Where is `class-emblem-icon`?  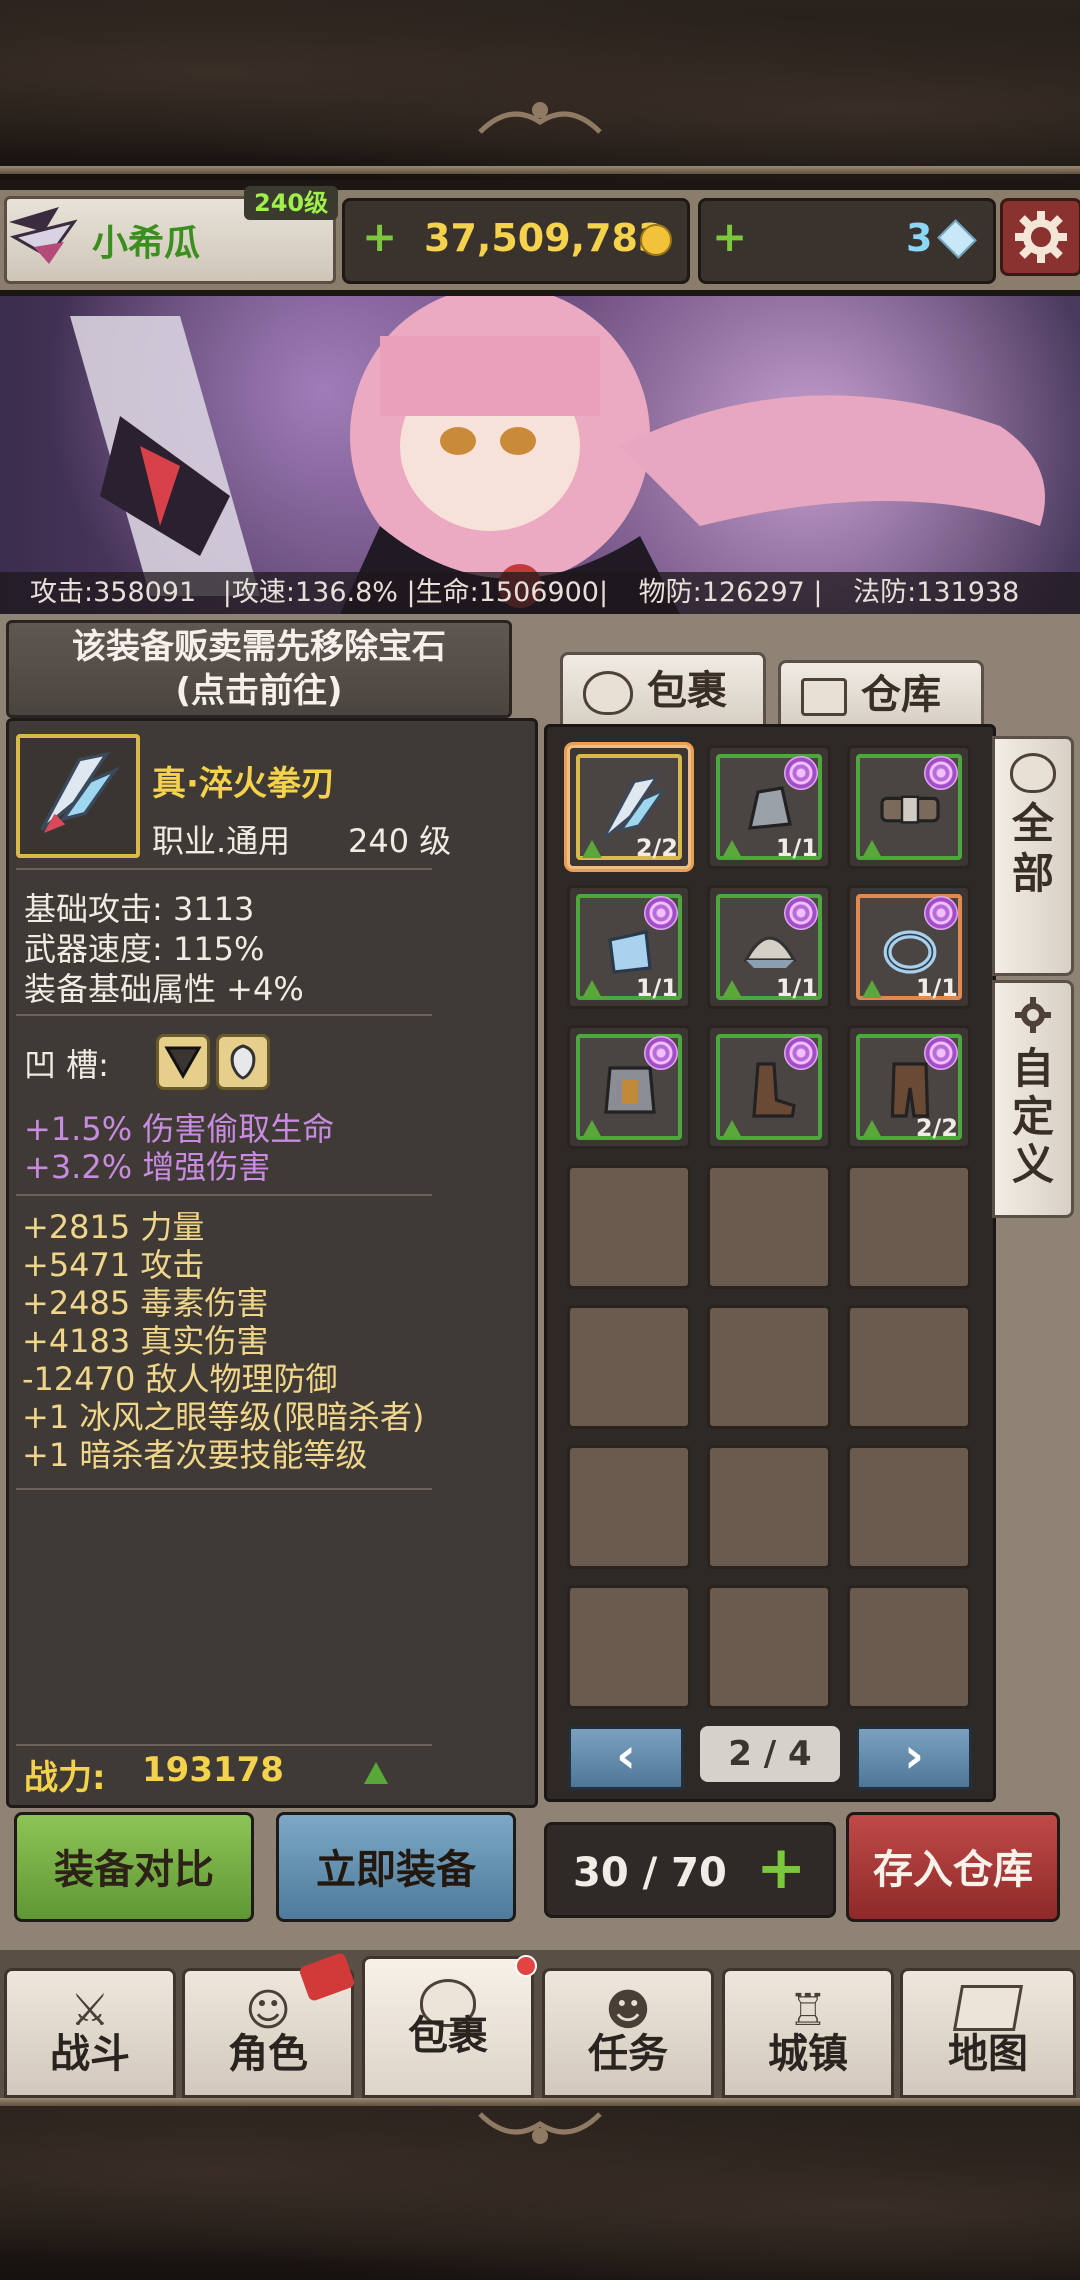 class-emblem-icon is located at coordinates (43, 235).